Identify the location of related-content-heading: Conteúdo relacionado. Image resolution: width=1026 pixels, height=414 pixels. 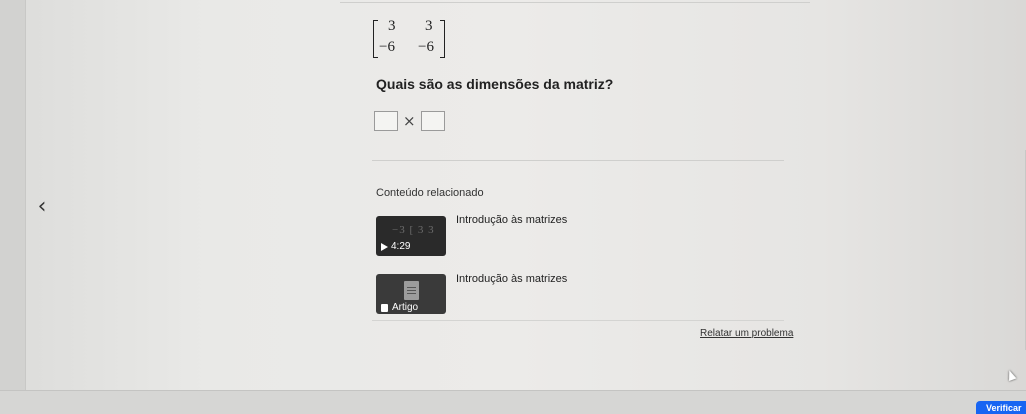
(430, 193).